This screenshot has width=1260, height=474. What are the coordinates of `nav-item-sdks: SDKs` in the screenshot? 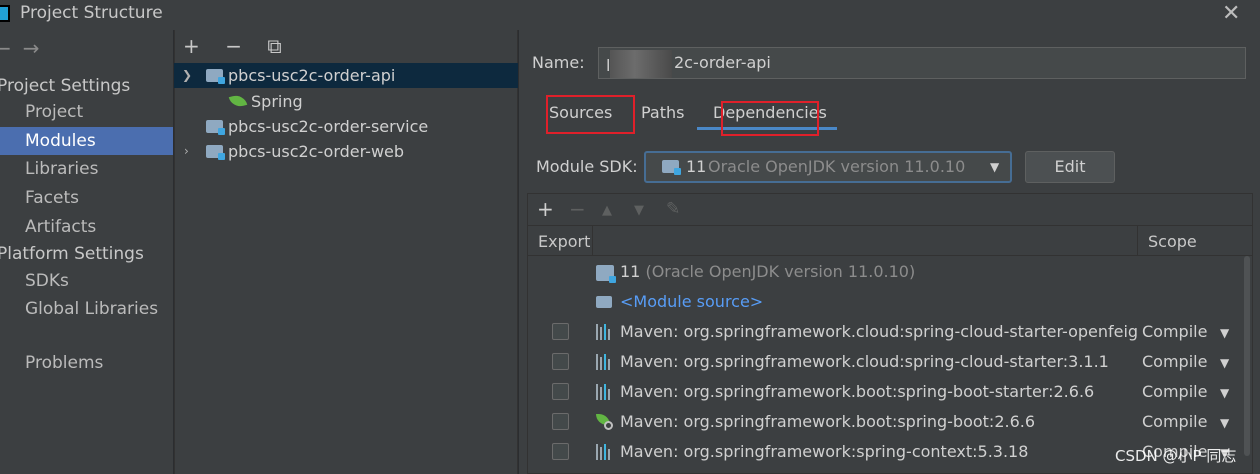 It's located at (86, 281).